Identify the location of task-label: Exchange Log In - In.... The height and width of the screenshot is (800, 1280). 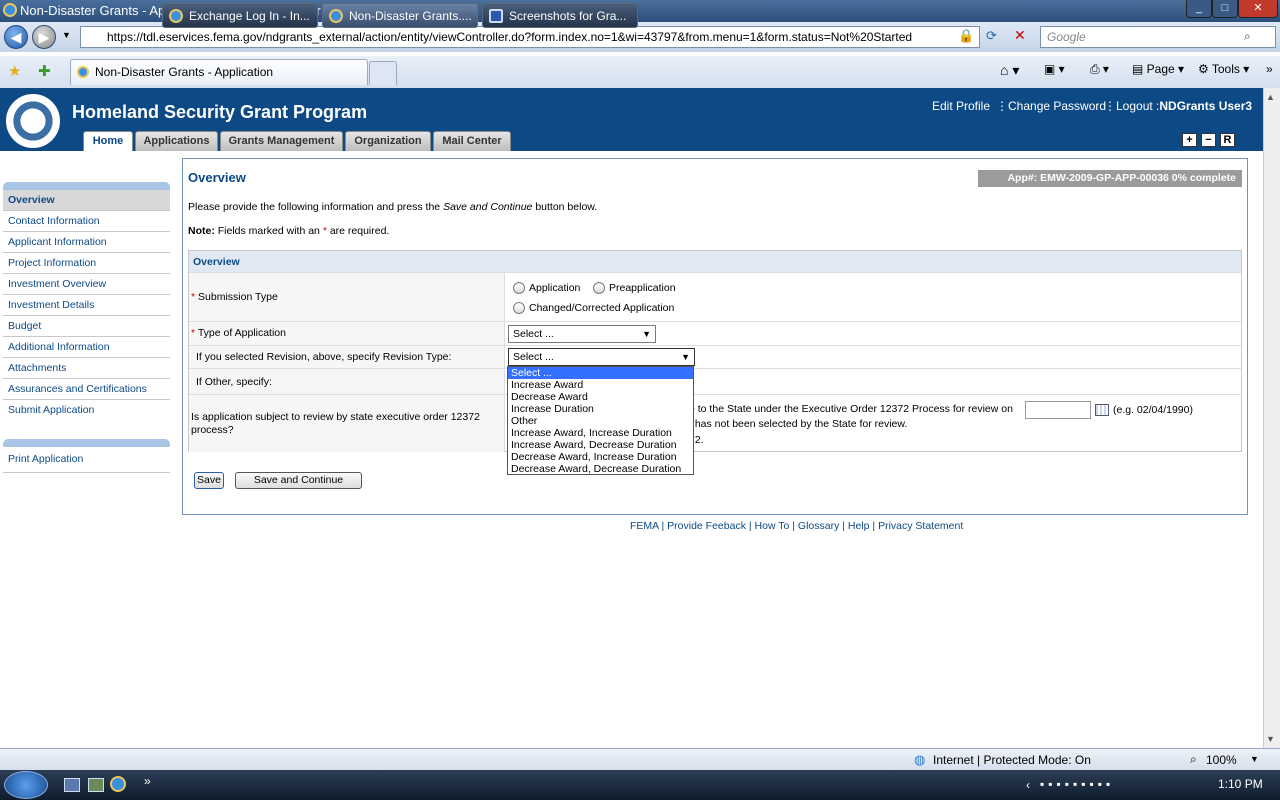
(249, 16).